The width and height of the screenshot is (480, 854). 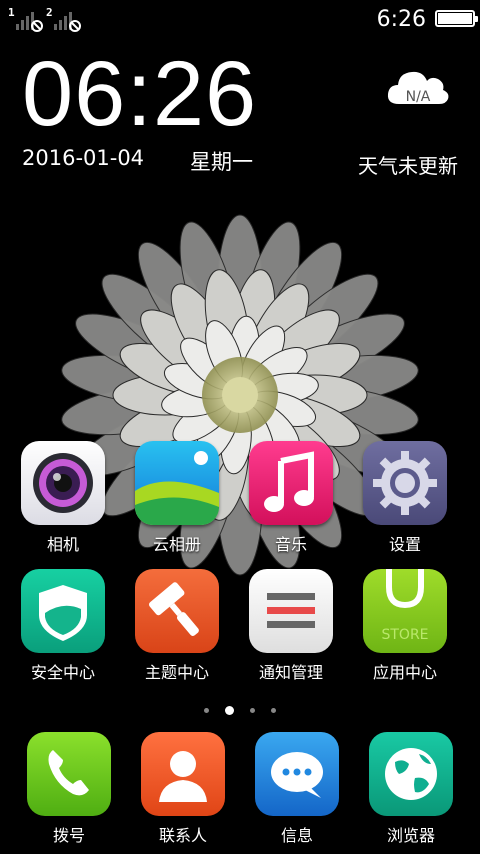 I want to click on app-label: 安全中心, so click(x=62, y=672).